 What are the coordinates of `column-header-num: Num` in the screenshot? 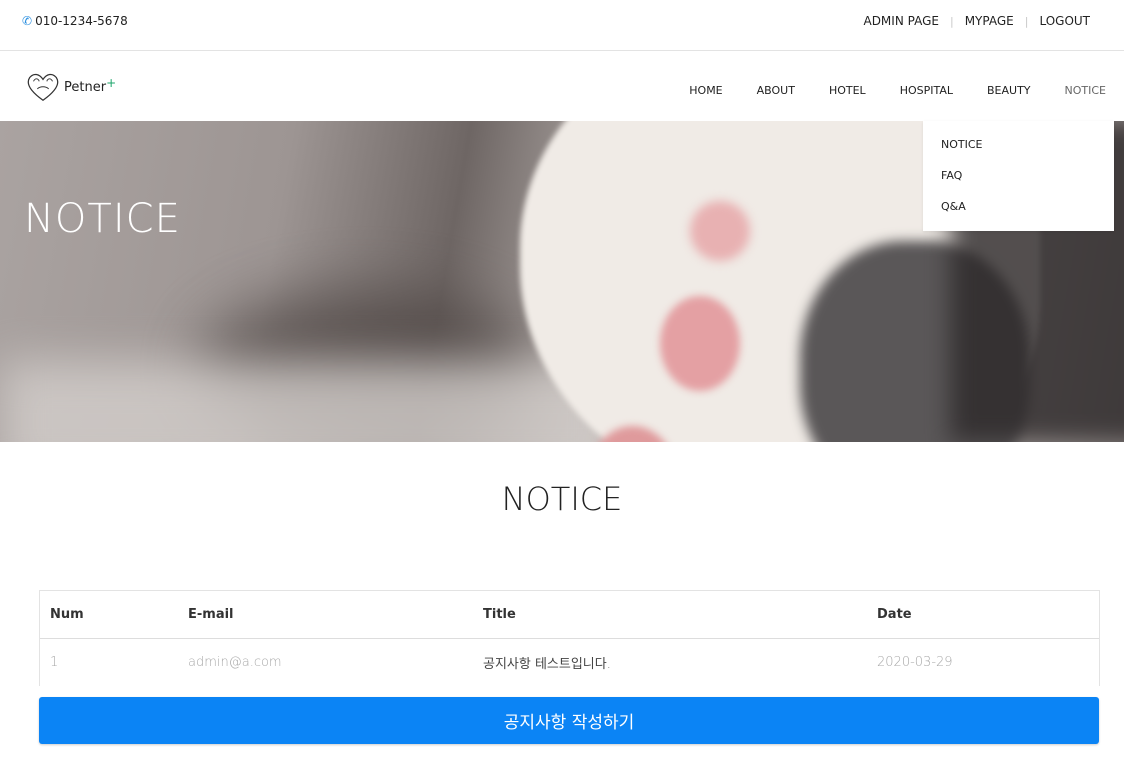 It's located at (113, 615).